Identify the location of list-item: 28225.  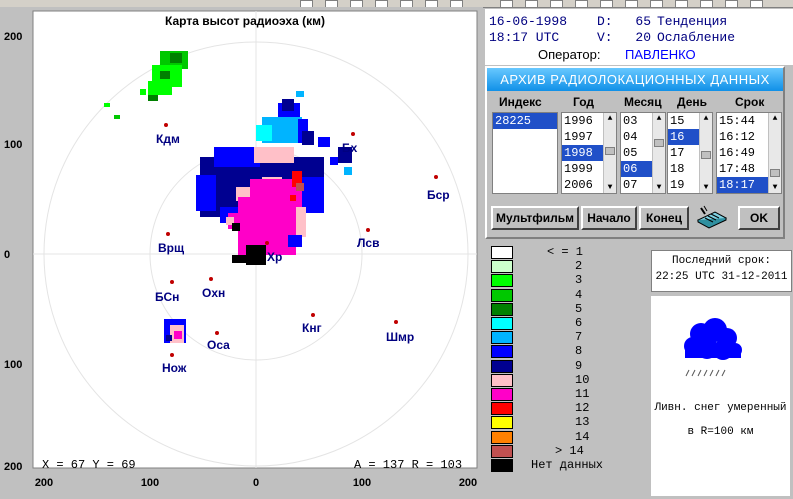
(525, 121).